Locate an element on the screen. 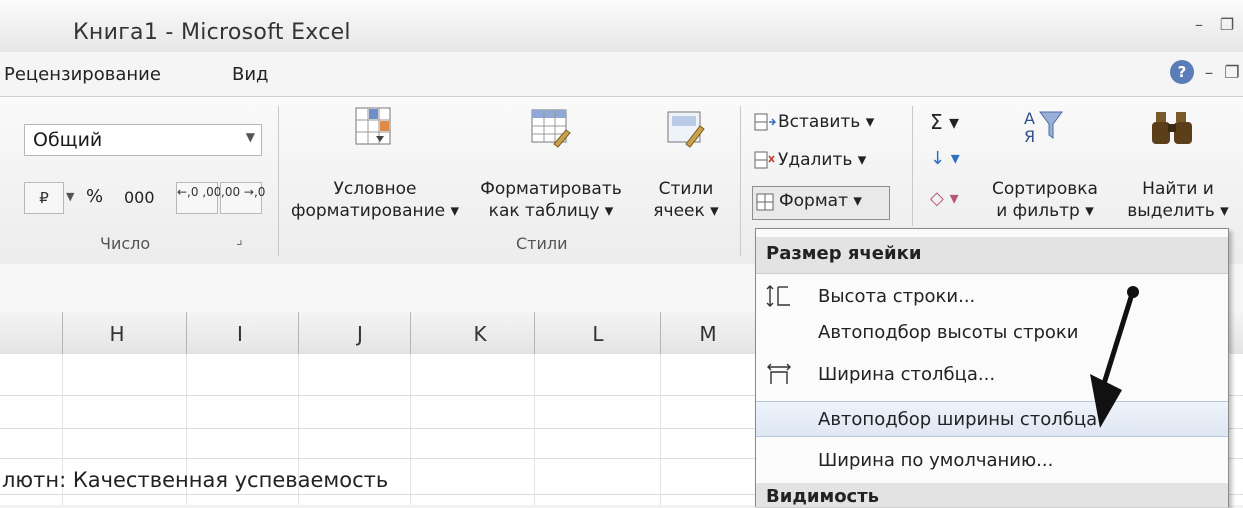 This screenshot has height=508, width=1243. currency-format-button: ₽ is located at coordinates (44, 198).